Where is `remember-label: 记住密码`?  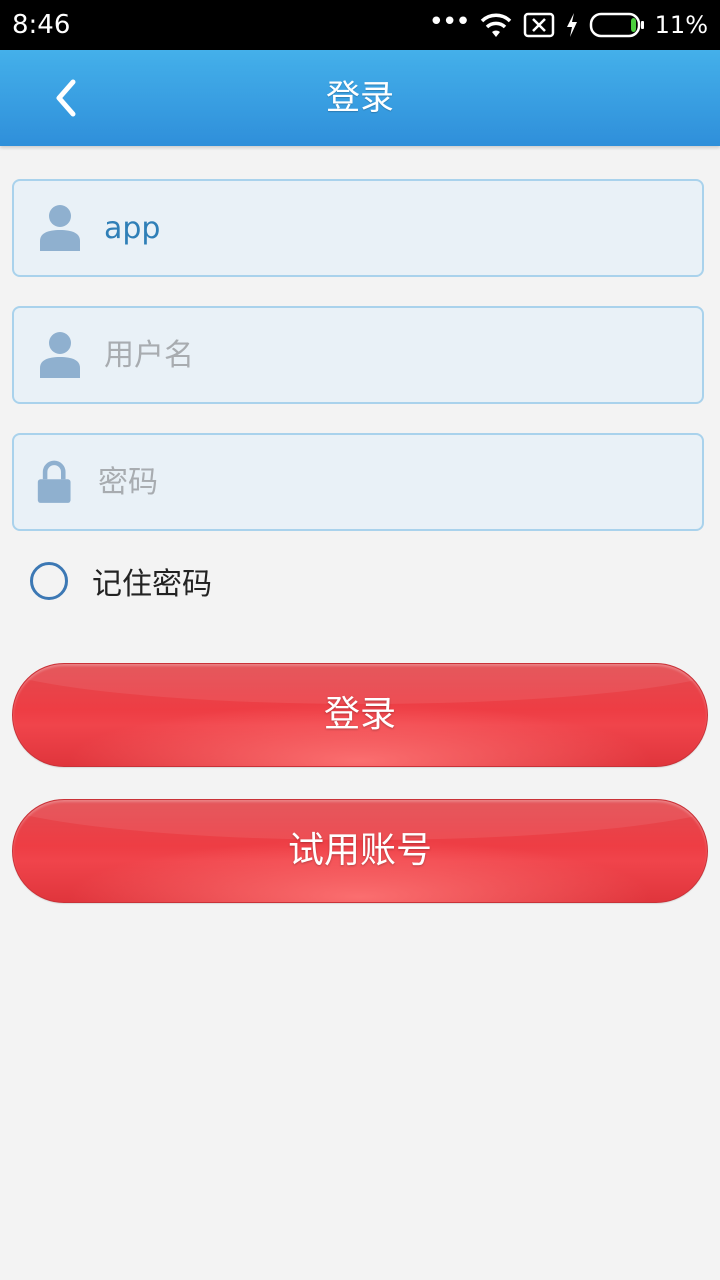
remember-label: 记住密码 is located at coordinates (152, 584).